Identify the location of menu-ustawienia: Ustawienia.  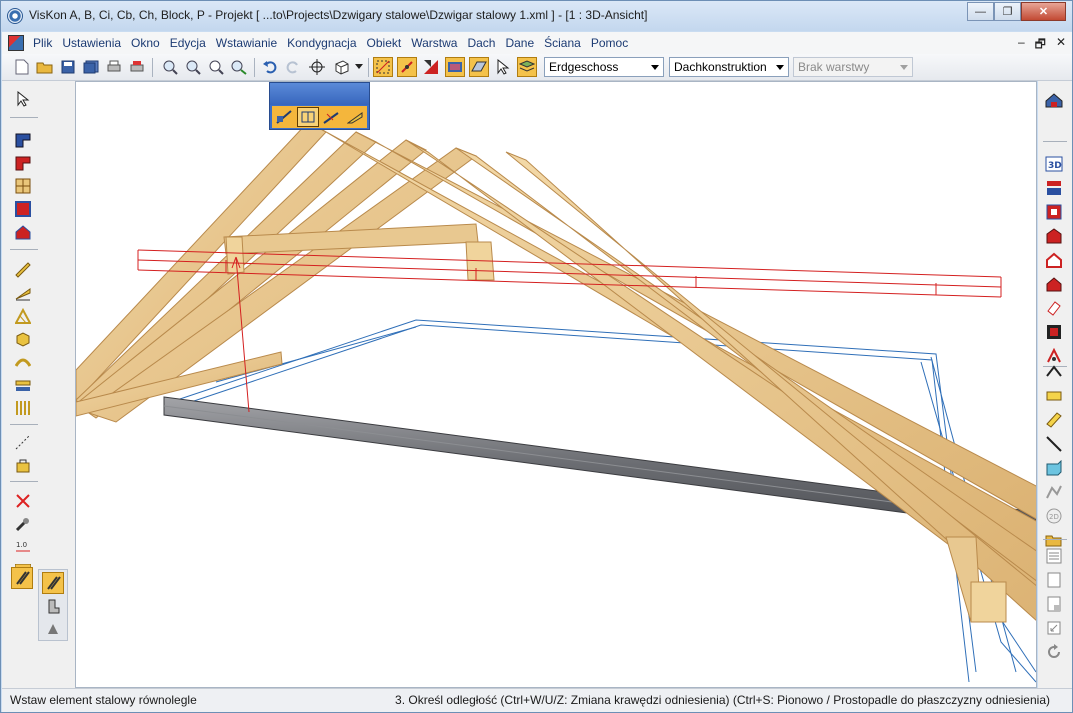
(91, 43).